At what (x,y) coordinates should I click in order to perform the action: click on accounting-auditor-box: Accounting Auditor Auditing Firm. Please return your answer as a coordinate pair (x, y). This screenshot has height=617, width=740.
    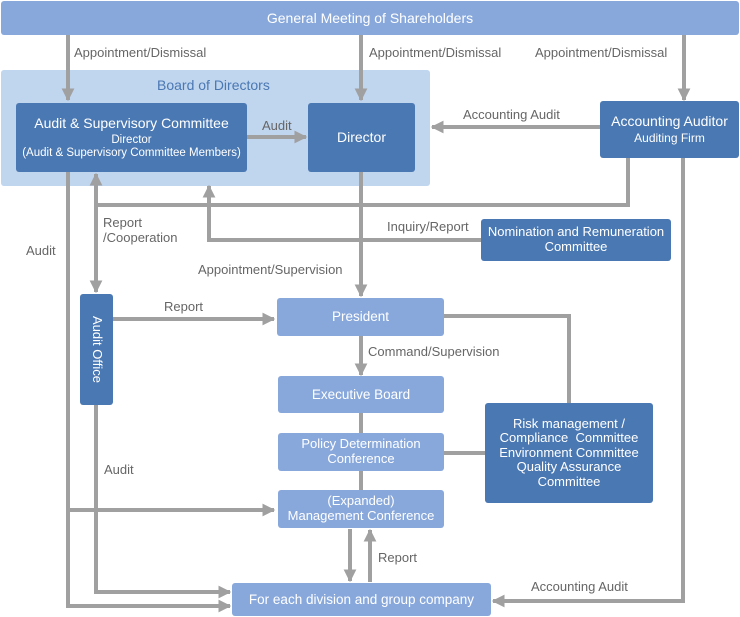
    Looking at the image, I should click on (669, 129).